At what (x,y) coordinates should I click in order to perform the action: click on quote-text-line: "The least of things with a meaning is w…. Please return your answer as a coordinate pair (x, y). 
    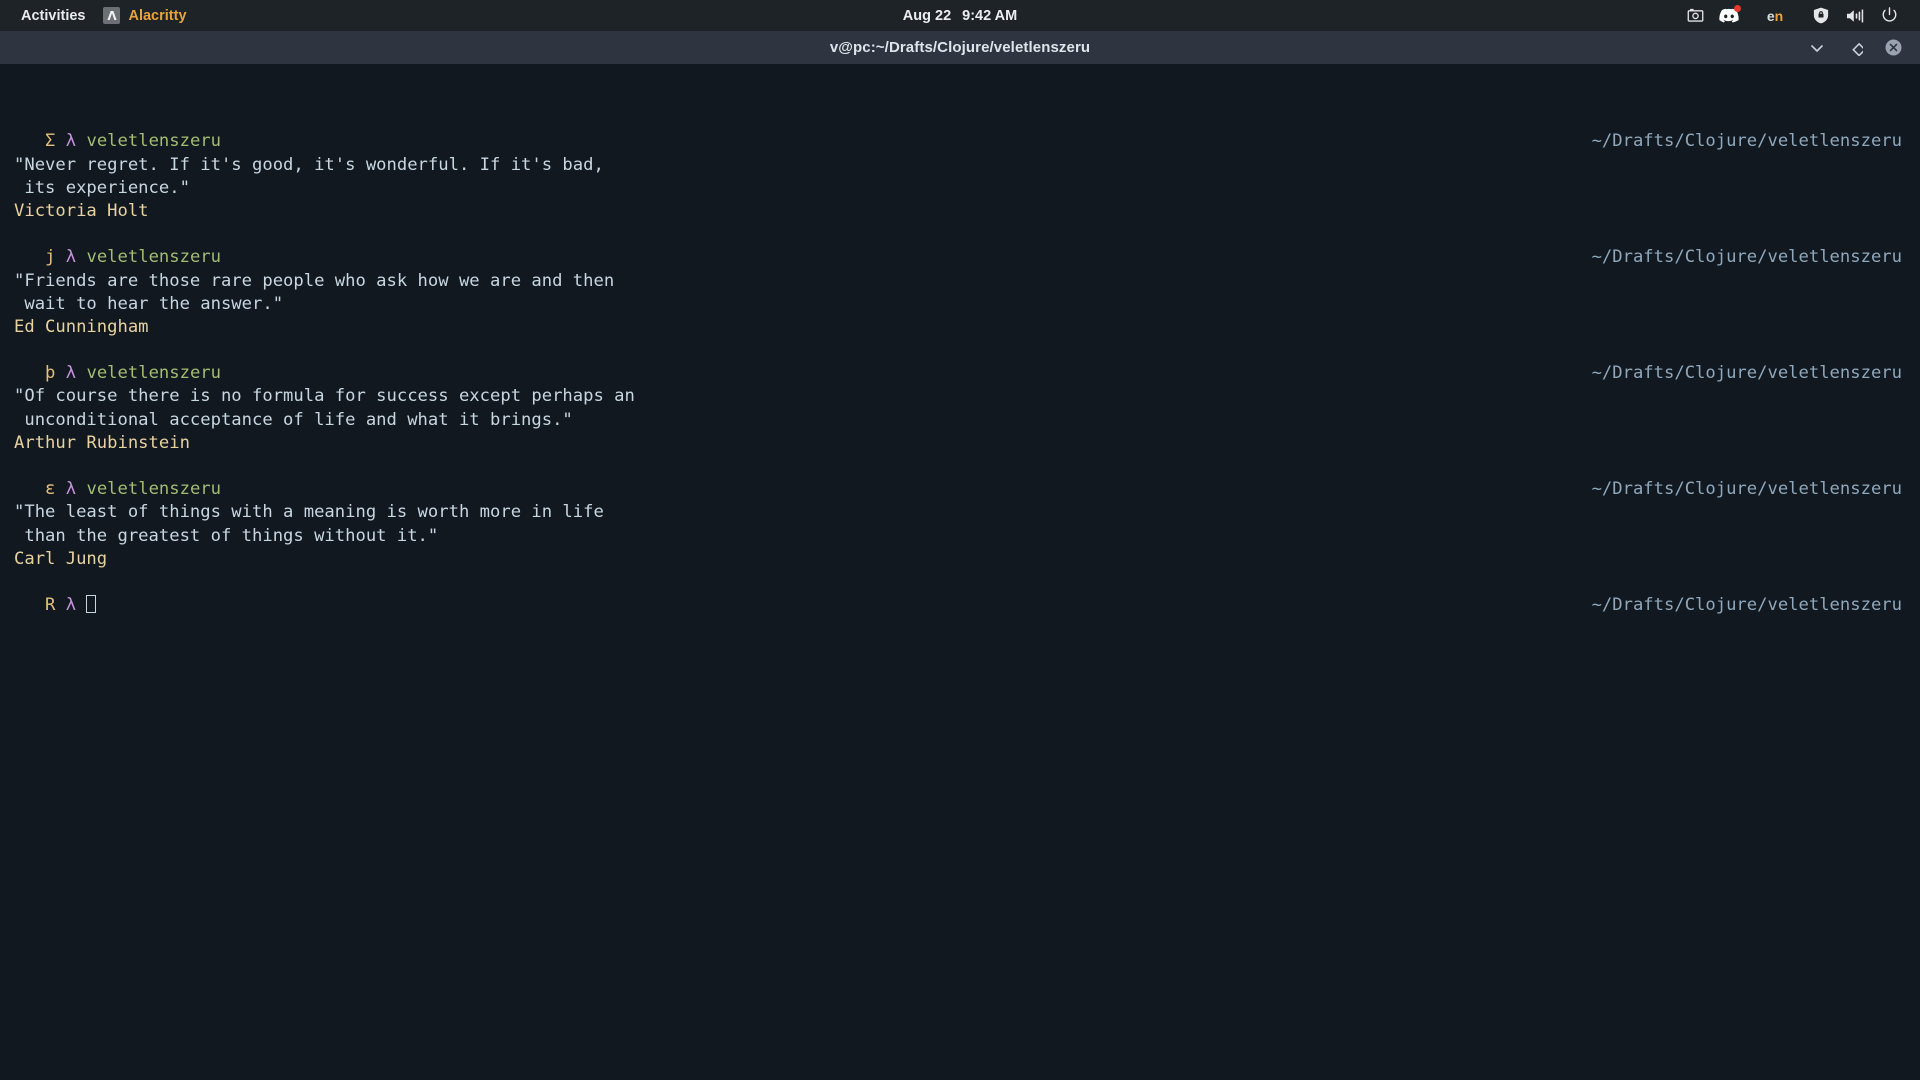
    Looking at the image, I should click on (309, 512).